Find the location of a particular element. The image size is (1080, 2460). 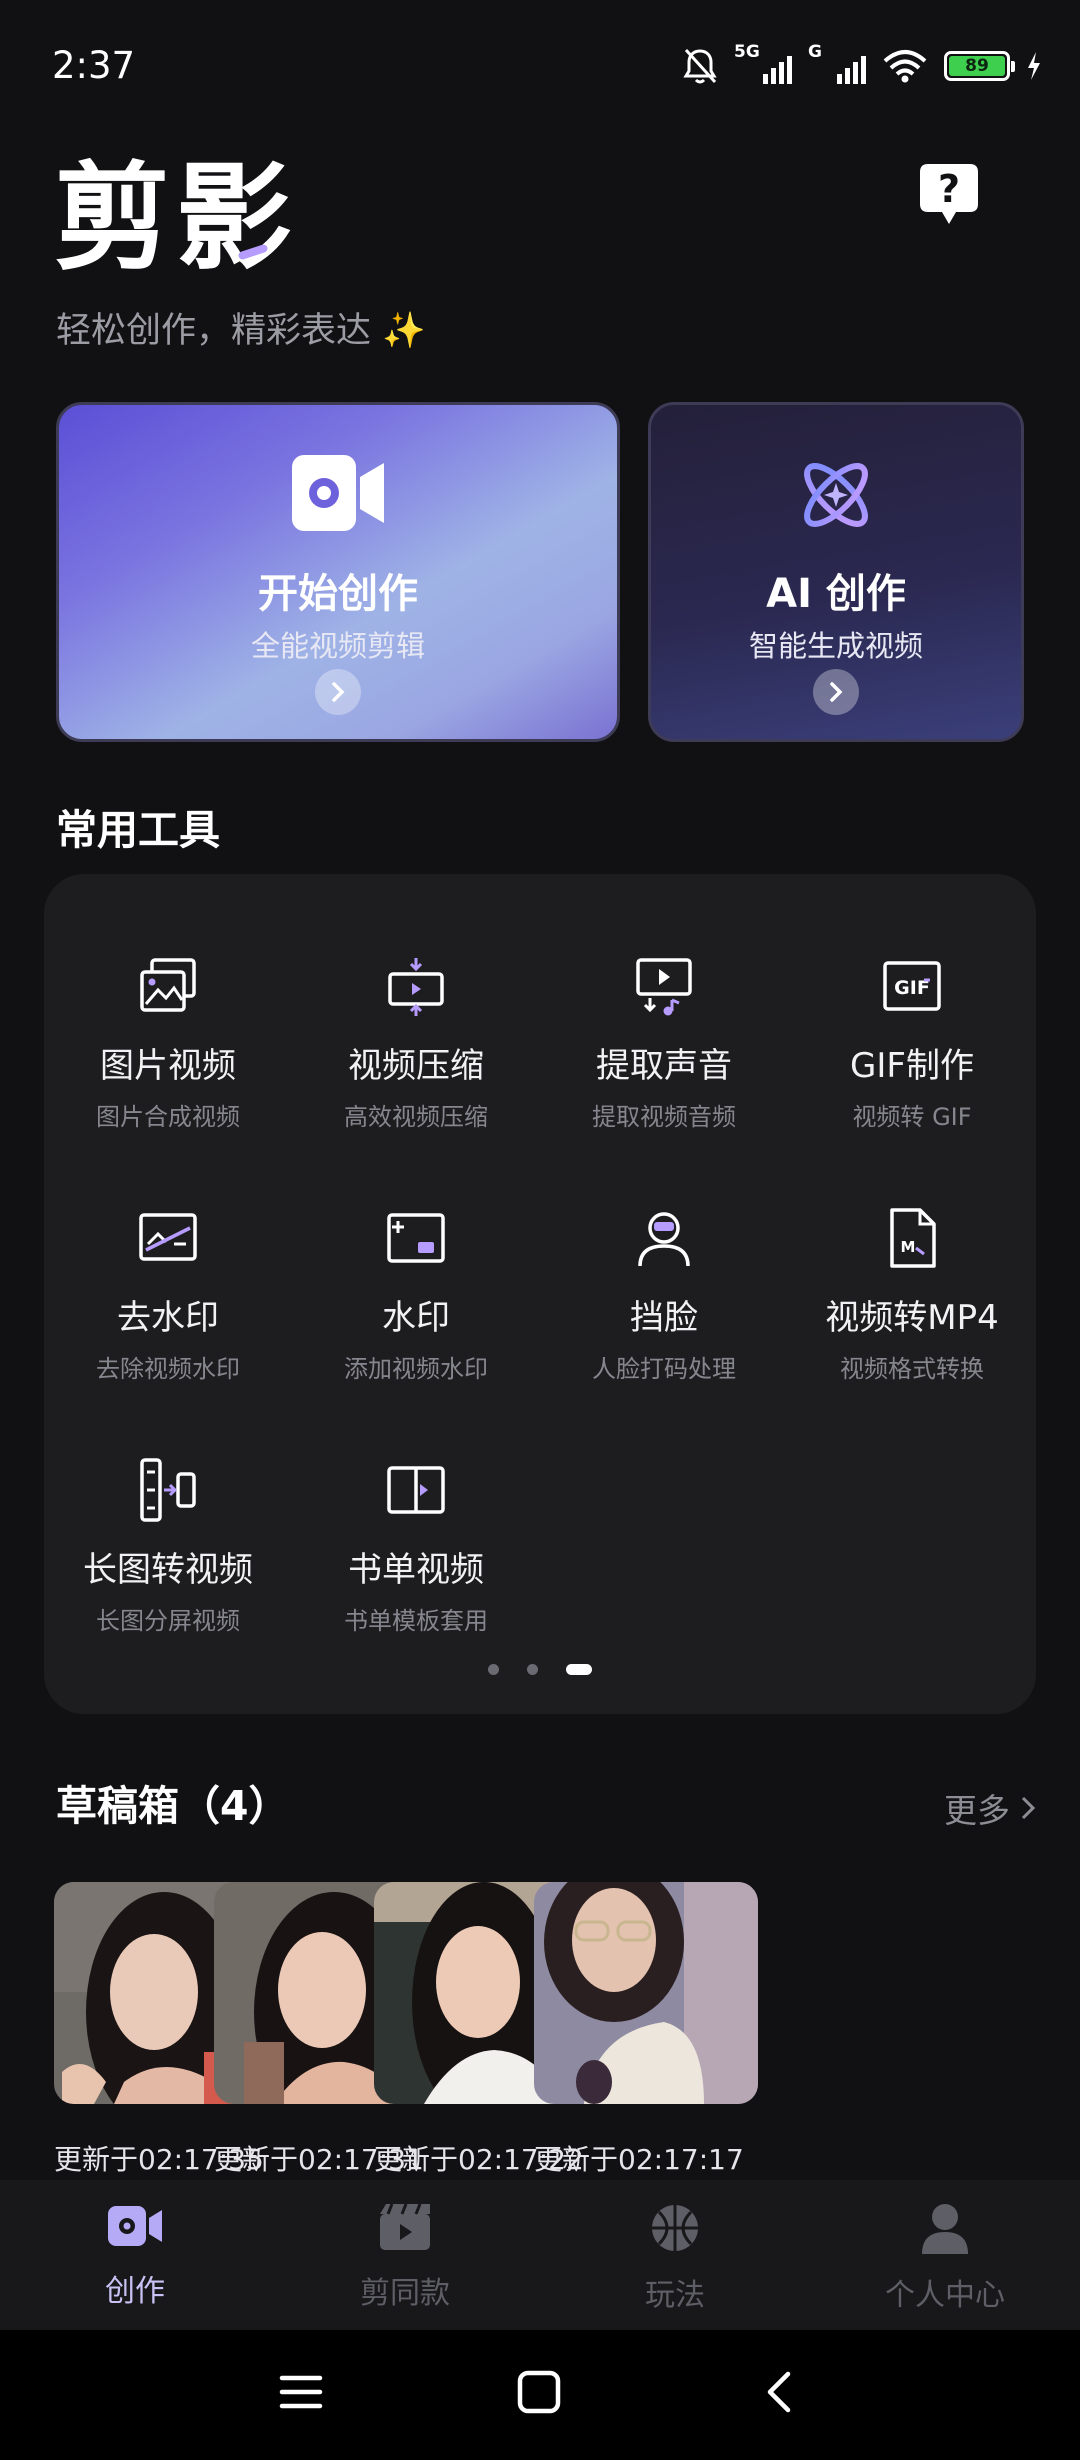

gif-icon: GIF is located at coordinates (912, 986).